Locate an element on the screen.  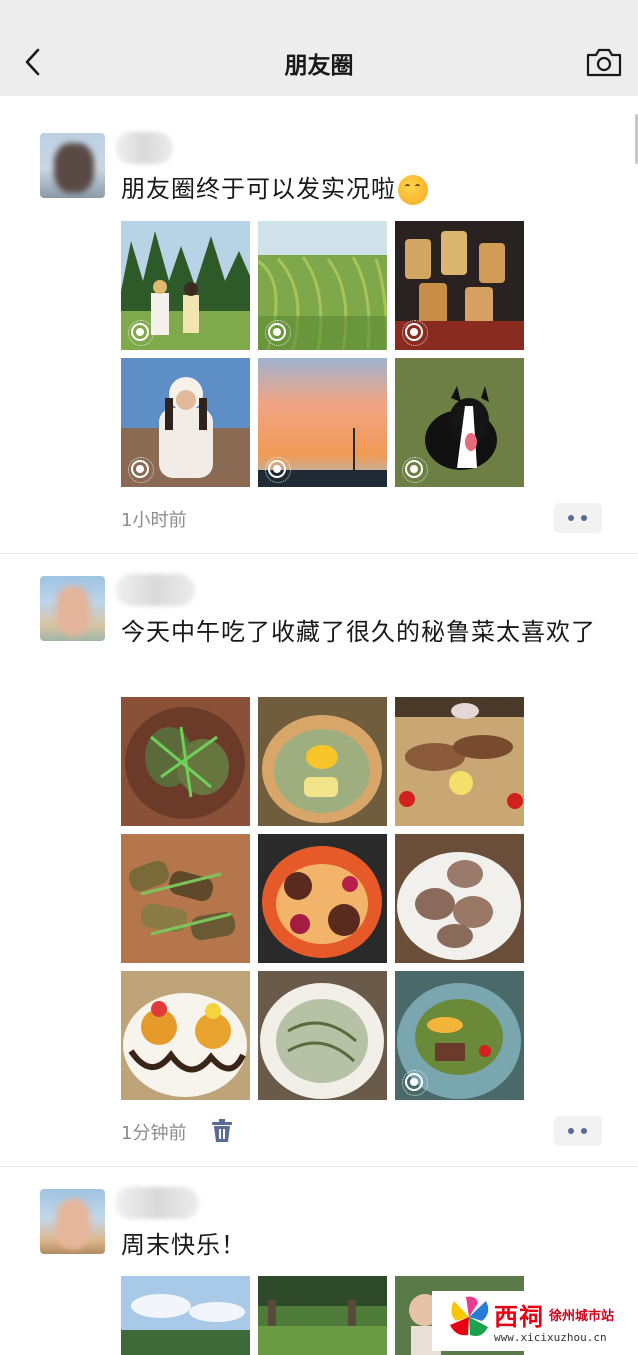
trash-icon is located at coordinates (222, 1131).